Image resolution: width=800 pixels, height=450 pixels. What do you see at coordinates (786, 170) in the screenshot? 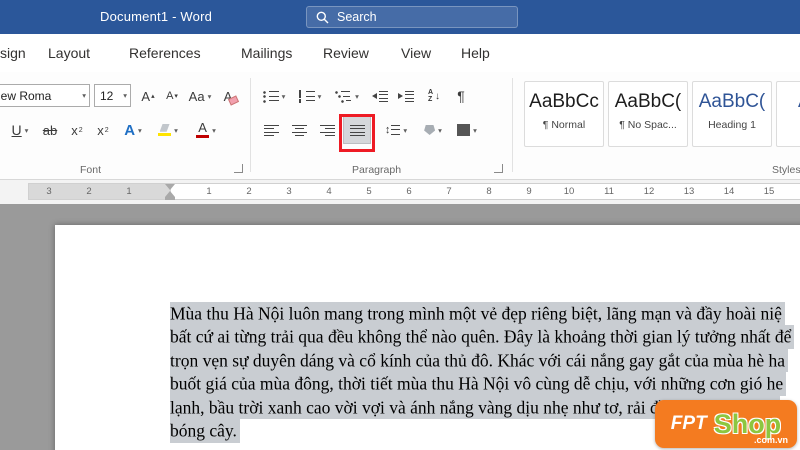
I see `styles-group-label: Styles` at bounding box center [786, 170].